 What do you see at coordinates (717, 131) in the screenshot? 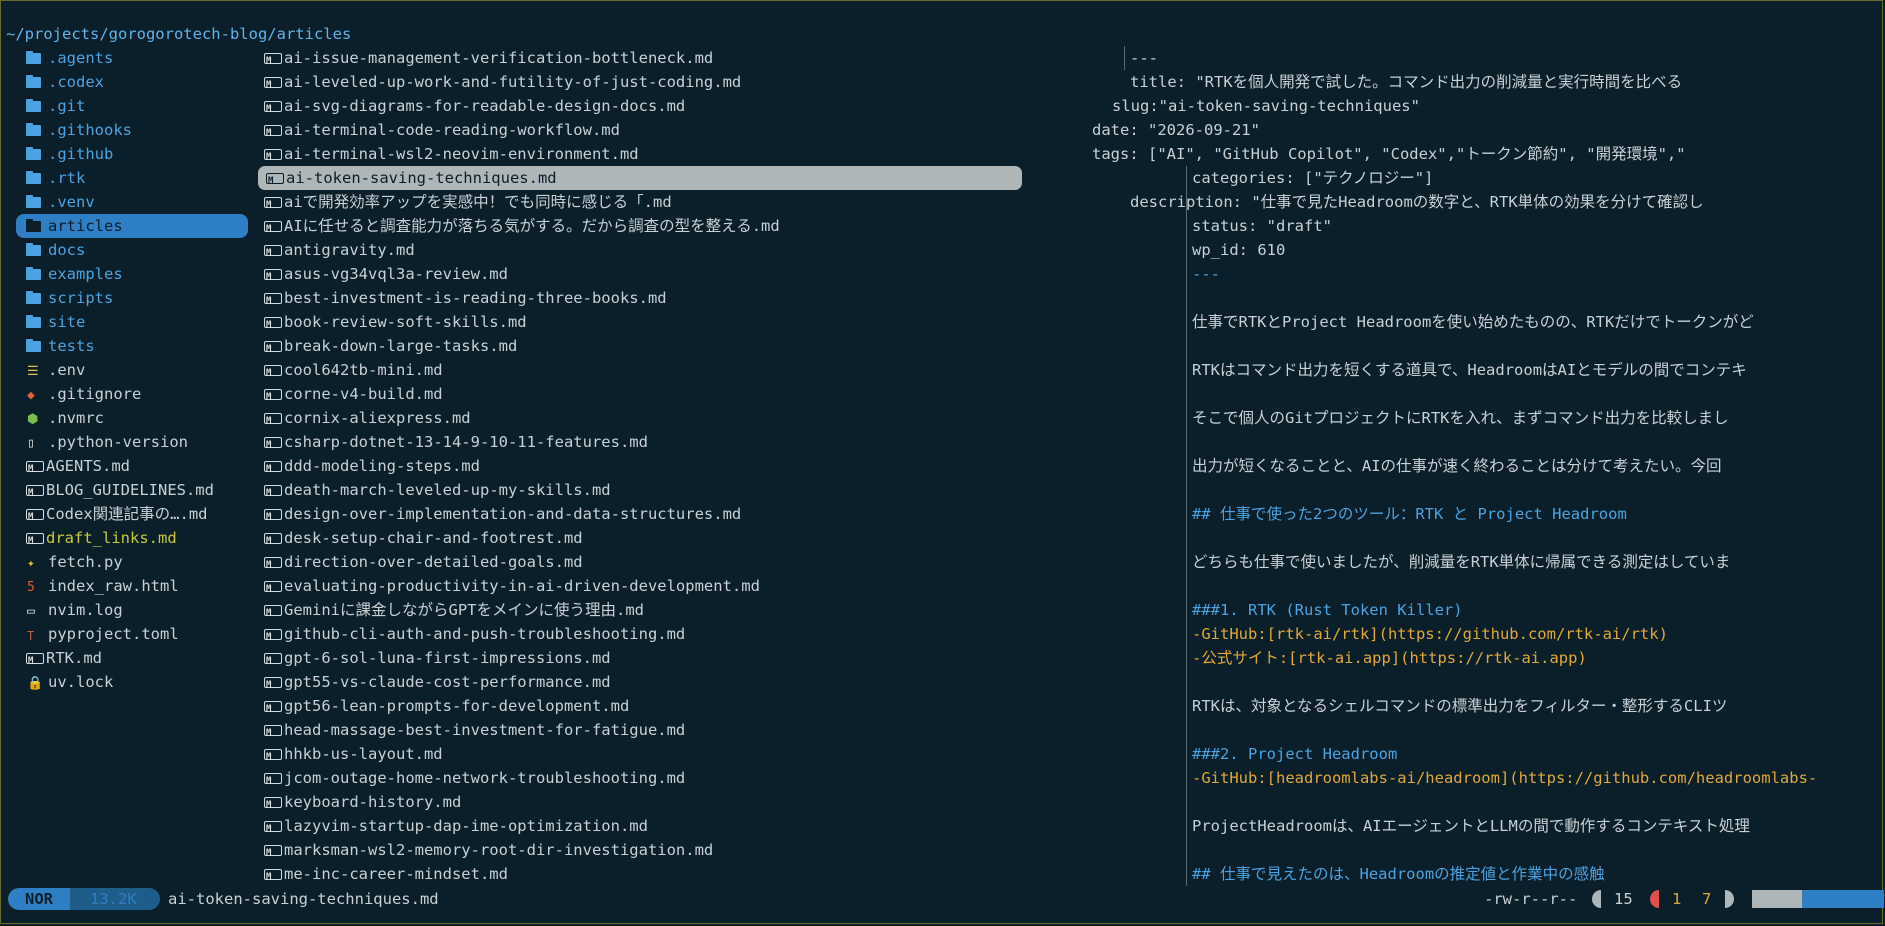
I see `file-list-item: ai-terminal-code-reading-workflow.md` at bounding box center [717, 131].